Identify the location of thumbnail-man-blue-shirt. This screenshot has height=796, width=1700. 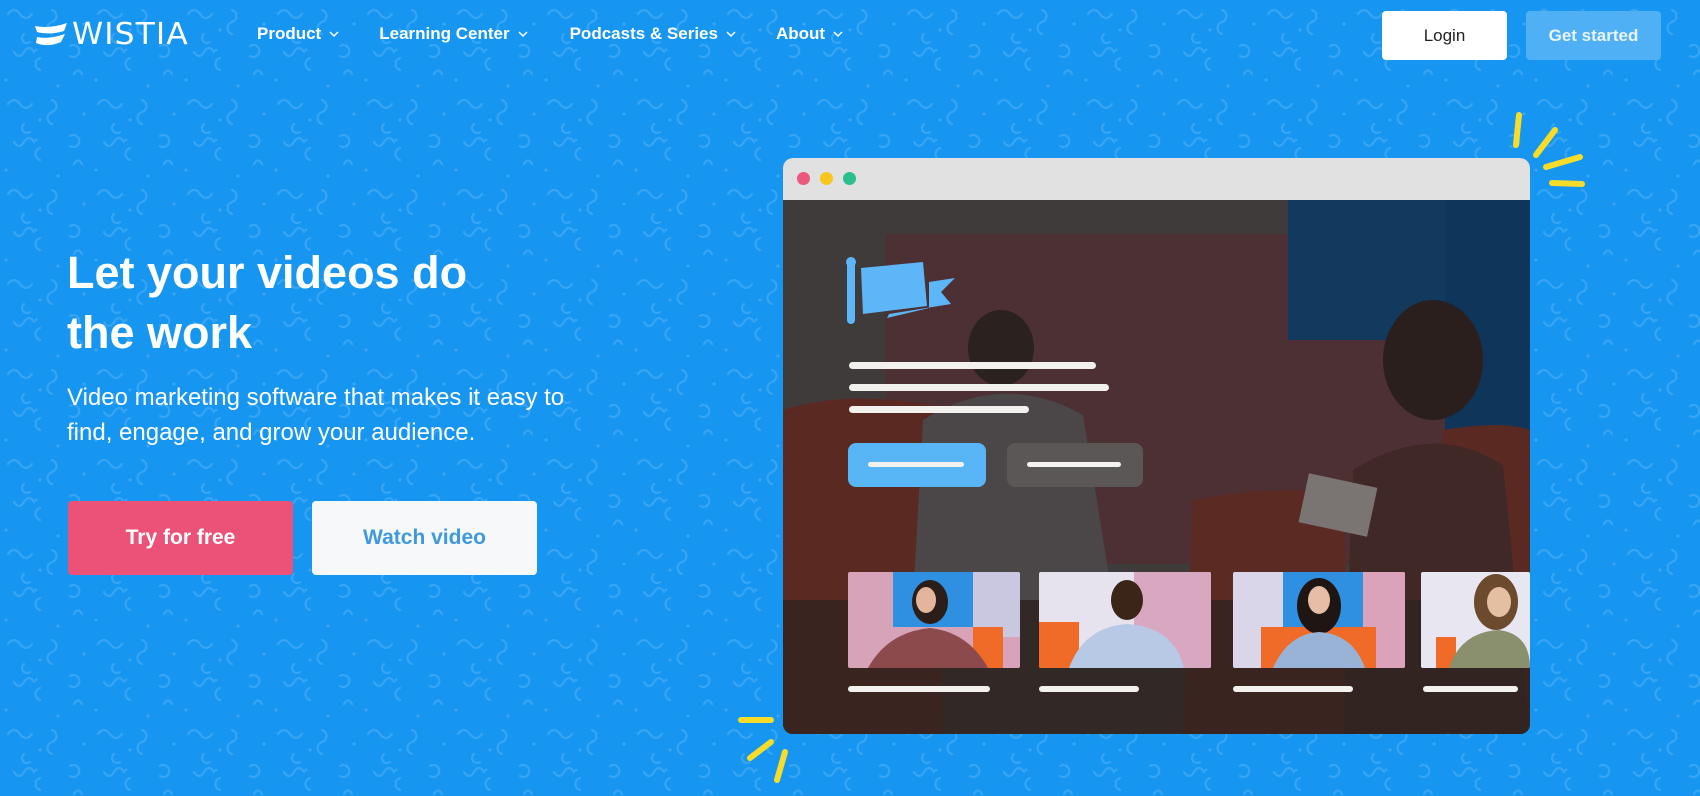
(1125, 620).